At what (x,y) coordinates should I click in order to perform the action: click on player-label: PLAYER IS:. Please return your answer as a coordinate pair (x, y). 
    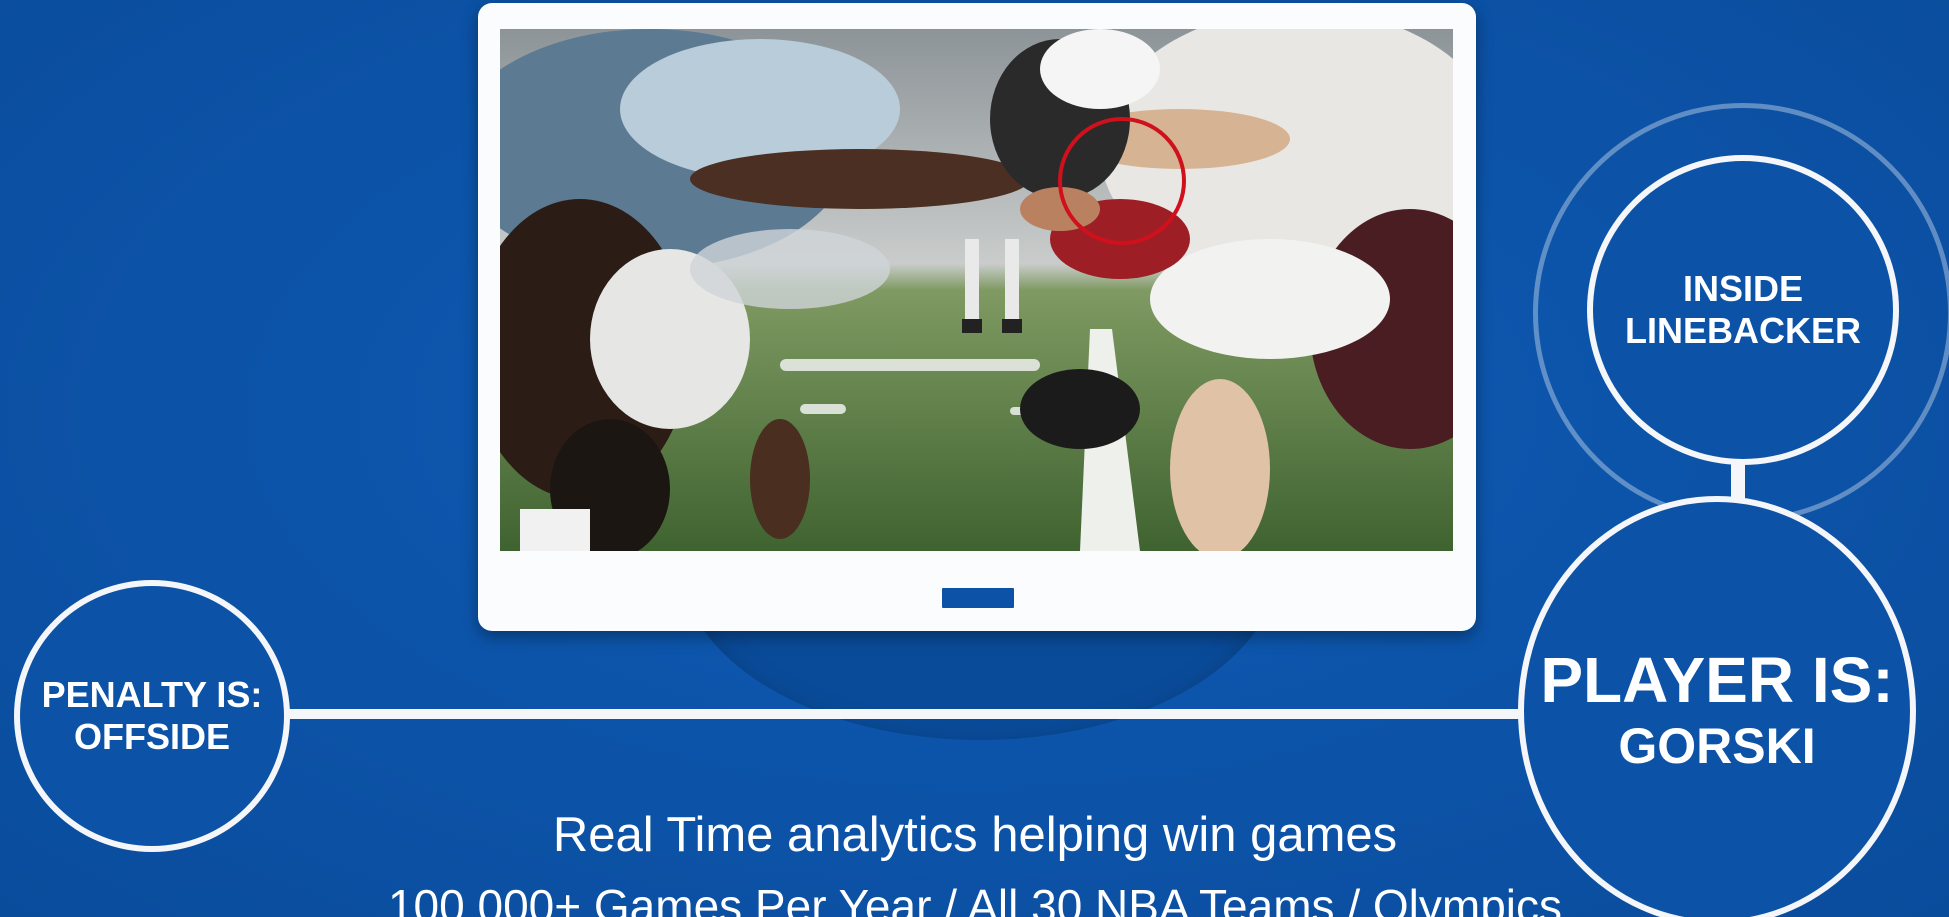
    Looking at the image, I should click on (1717, 680).